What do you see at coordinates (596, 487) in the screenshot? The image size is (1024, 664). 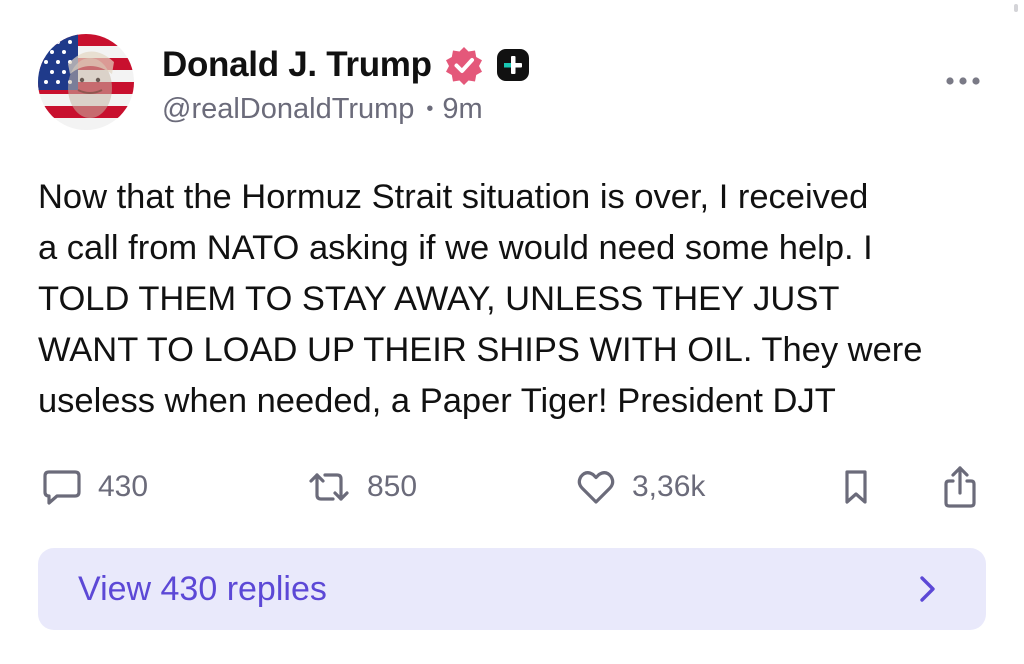 I see `heart-icon` at bounding box center [596, 487].